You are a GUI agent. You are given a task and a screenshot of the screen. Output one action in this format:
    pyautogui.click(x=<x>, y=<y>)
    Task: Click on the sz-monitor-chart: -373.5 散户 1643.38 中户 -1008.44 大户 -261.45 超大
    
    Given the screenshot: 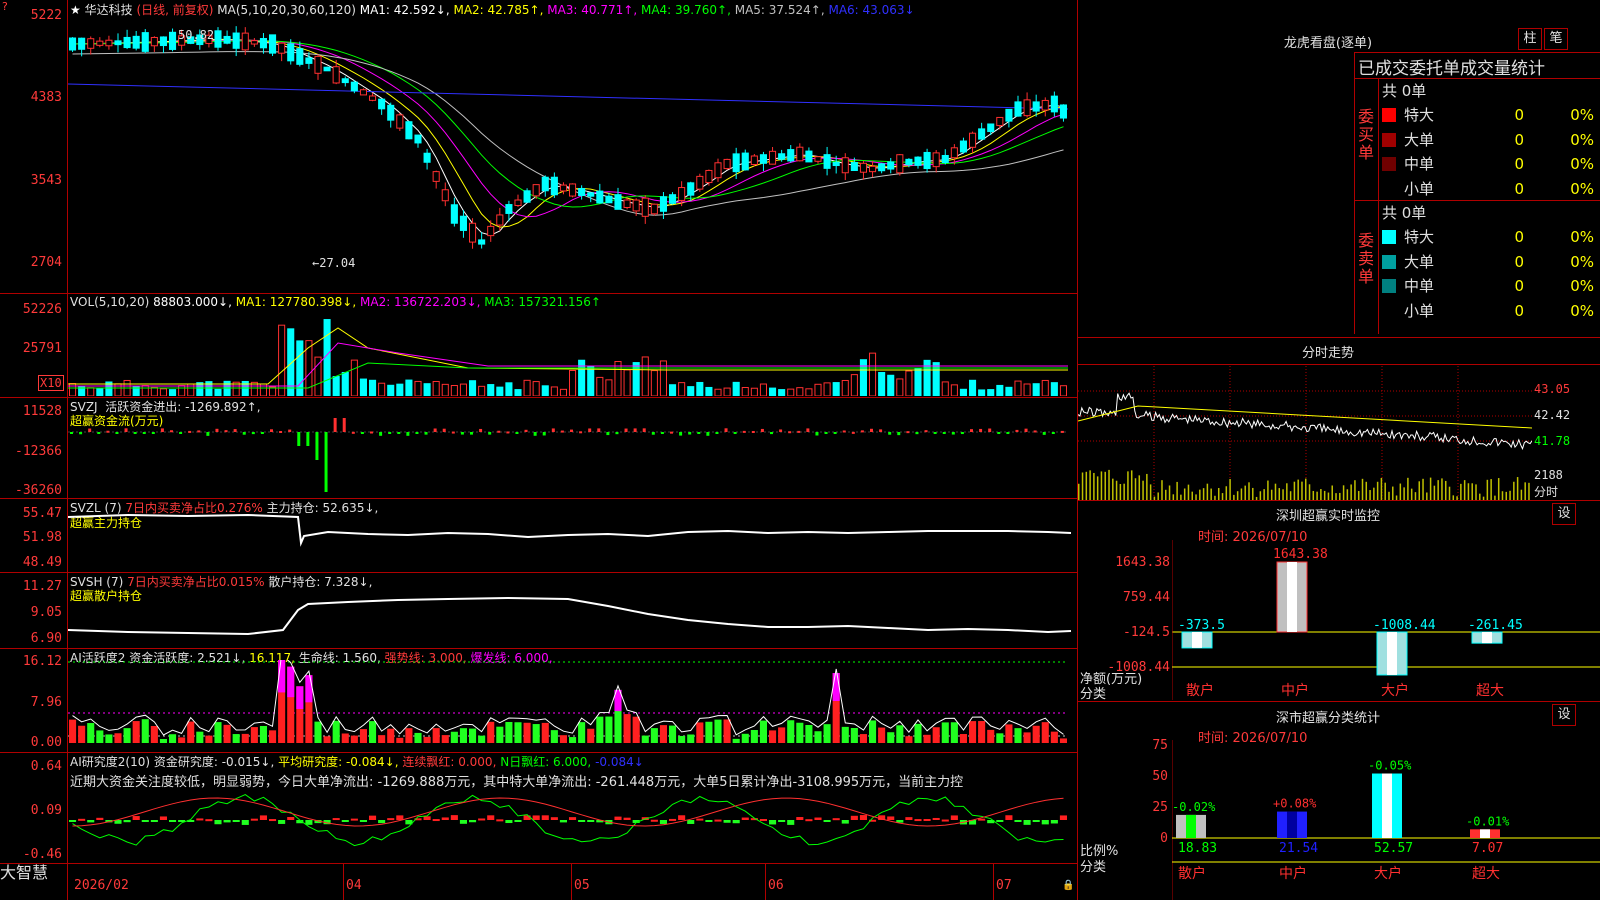 What is the action you would take?
    pyautogui.click(x=1386, y=620)
    